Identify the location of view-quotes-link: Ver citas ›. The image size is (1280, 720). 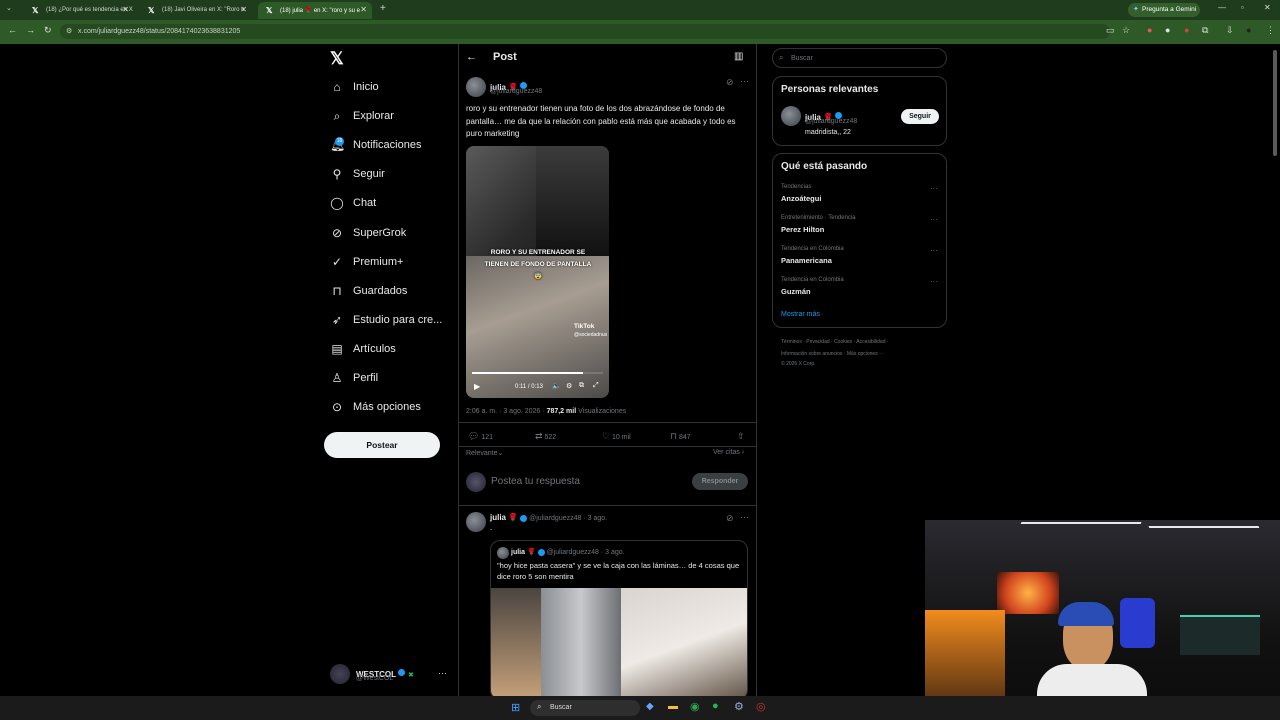
(728, 452).